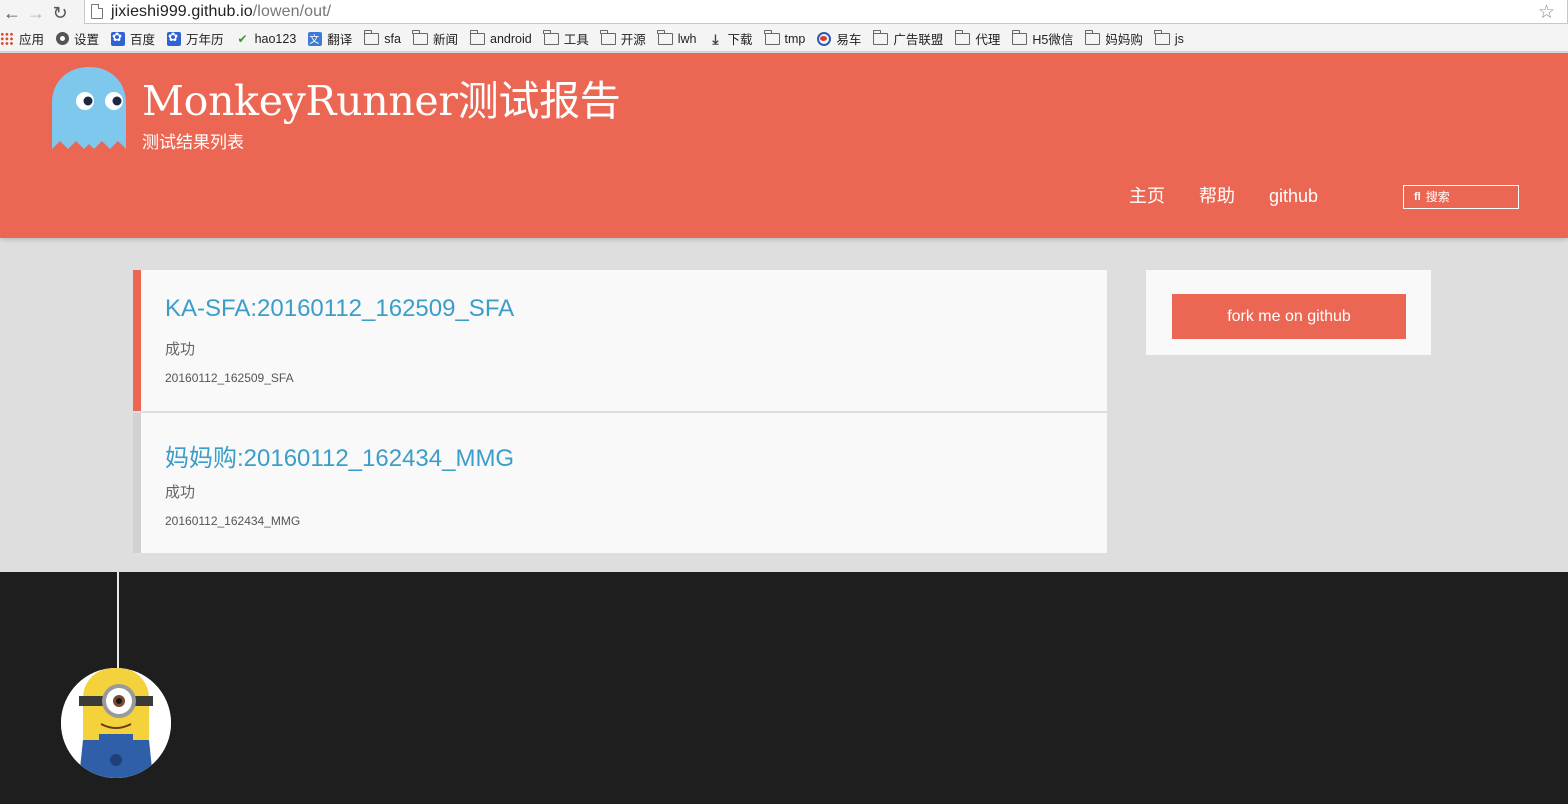 This screenshot has width=1568, height=804. I want to click on url-host: jixieshi999.github.io, so click(182, 11).